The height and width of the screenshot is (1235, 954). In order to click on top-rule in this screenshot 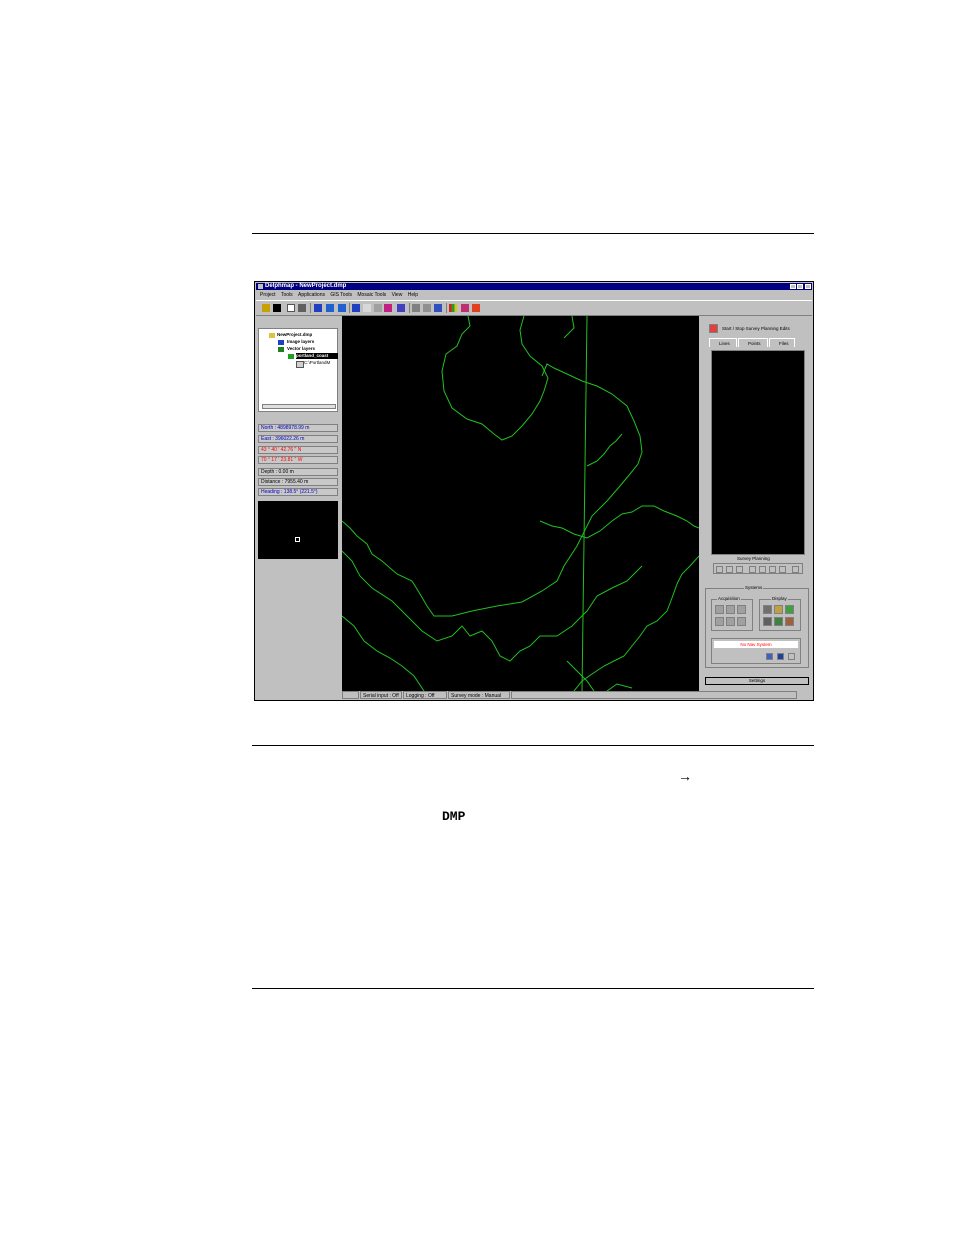, I will do `click(533, 233)`.